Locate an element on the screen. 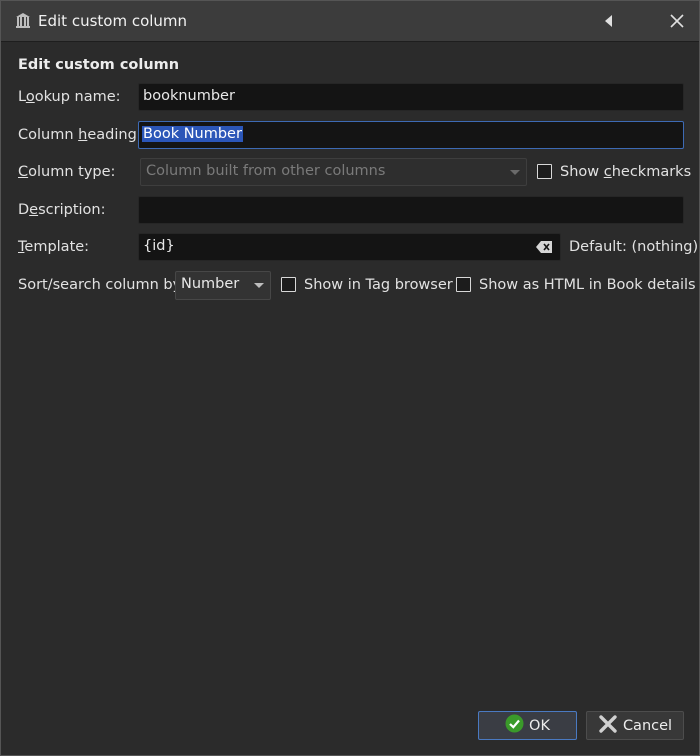  cancel-button: Cancel is located at coordinates (635, 725).